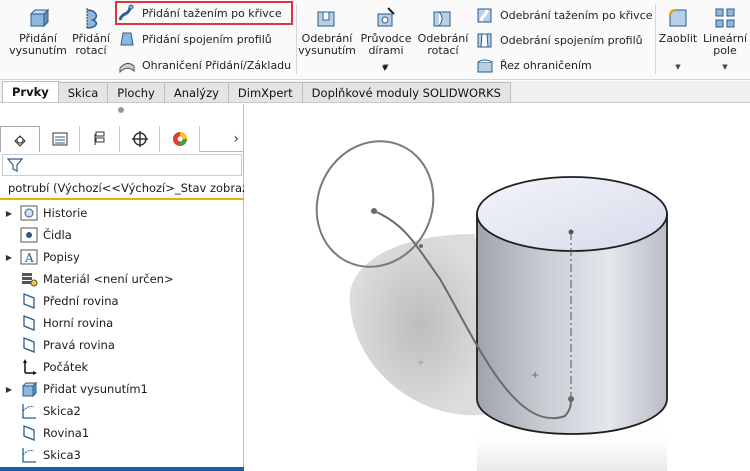 The height and width of the screenshot is (471, 750). Describe the element at coordinates (122, 433) in the screenshot. I see `tree-item-plane1: Rovina1` at that location.